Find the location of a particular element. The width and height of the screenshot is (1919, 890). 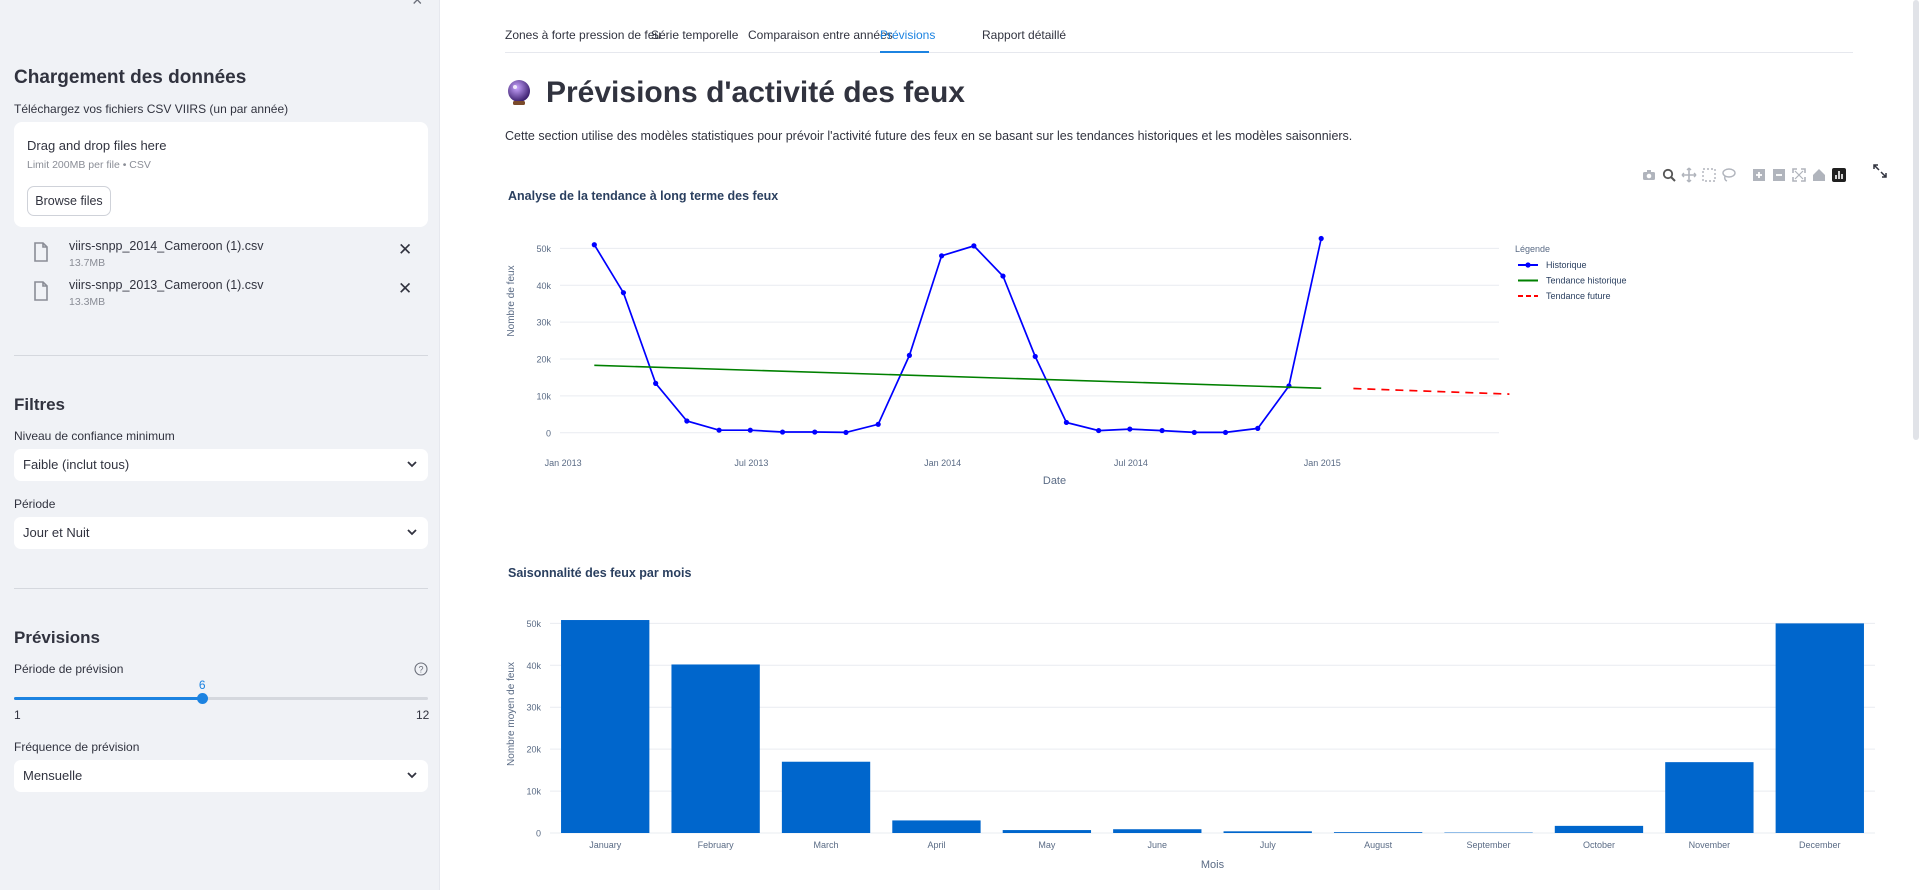

x-axis-label: Date is located at coordinates (1054, 481).